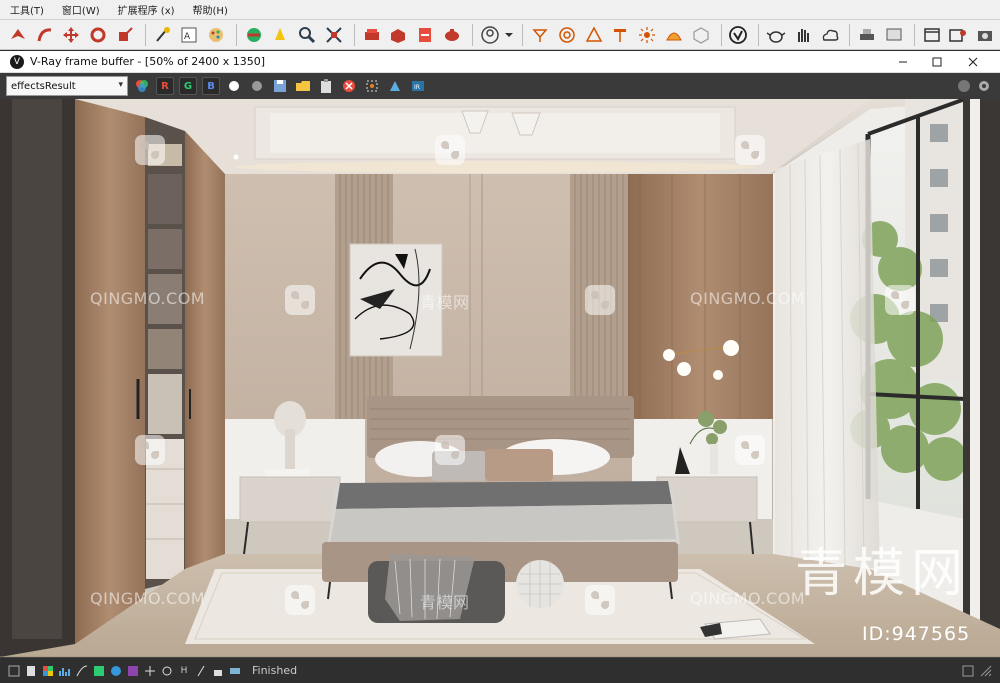 The image size is (1000, 683). I want to click on frame-icon, so click(959, 35).